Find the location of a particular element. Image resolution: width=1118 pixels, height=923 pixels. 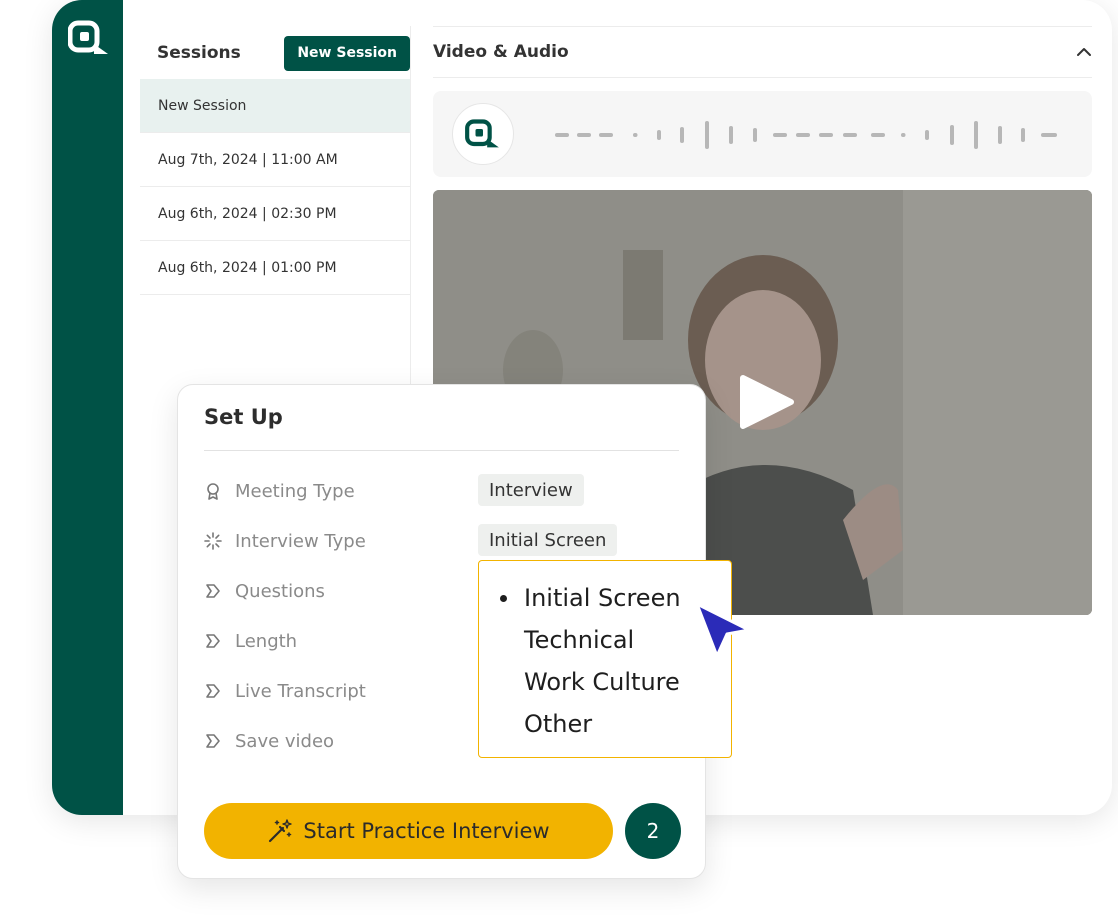

award-icon is located at coordinates (213, 491).